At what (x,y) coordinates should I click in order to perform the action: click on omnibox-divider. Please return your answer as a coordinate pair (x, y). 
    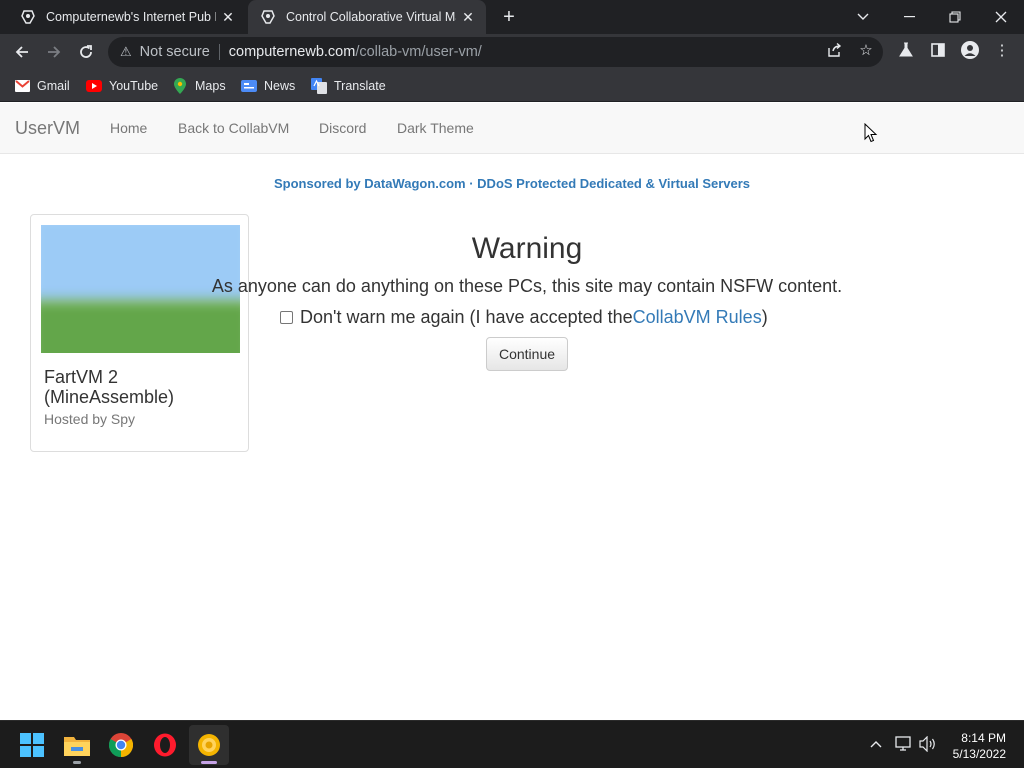
    Looking at the image, I should click on (219, 52).